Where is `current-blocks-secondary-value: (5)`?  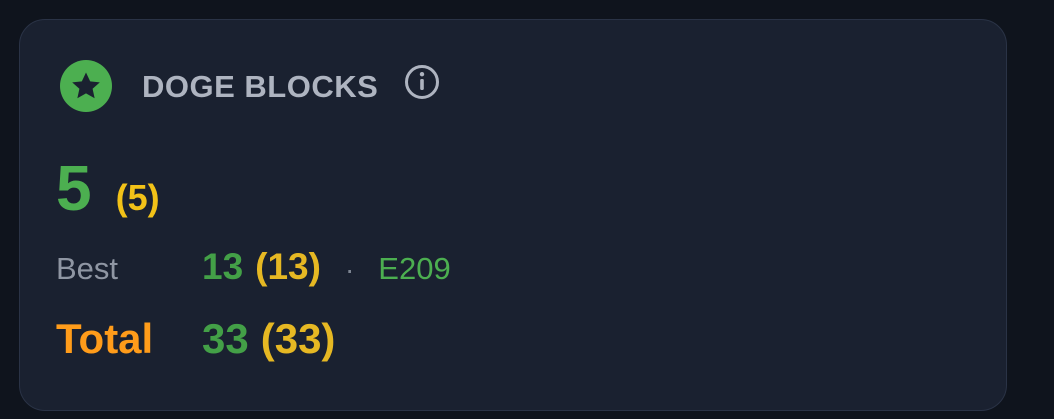 current-blocks-secondary-value: (5) is located at coordinates (137, 197).